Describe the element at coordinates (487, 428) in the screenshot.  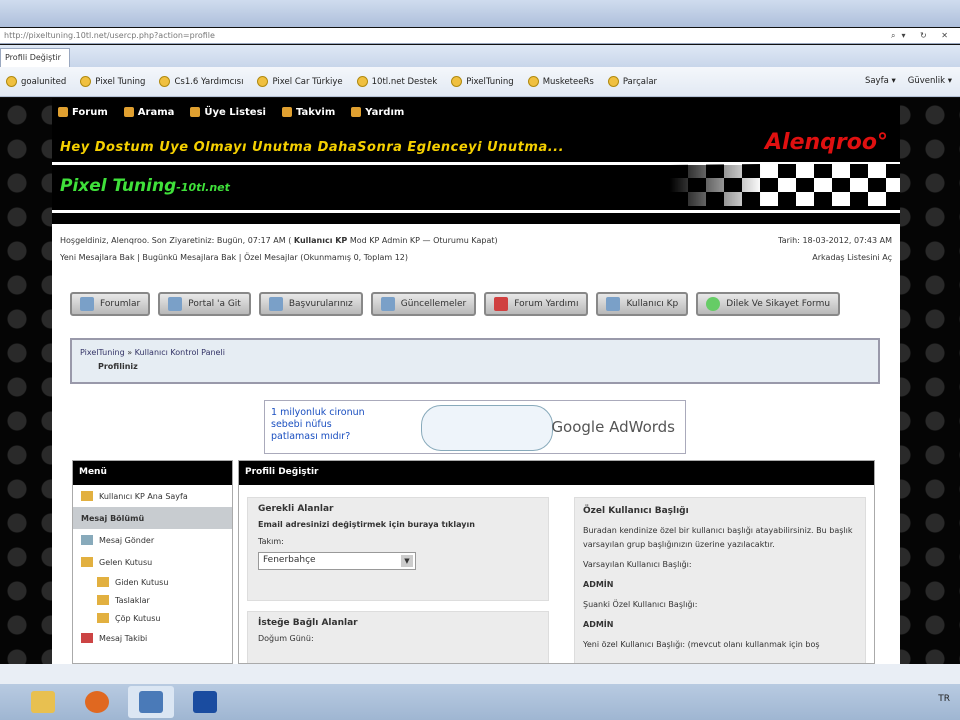
I see `ad-laptop-image` at that location.